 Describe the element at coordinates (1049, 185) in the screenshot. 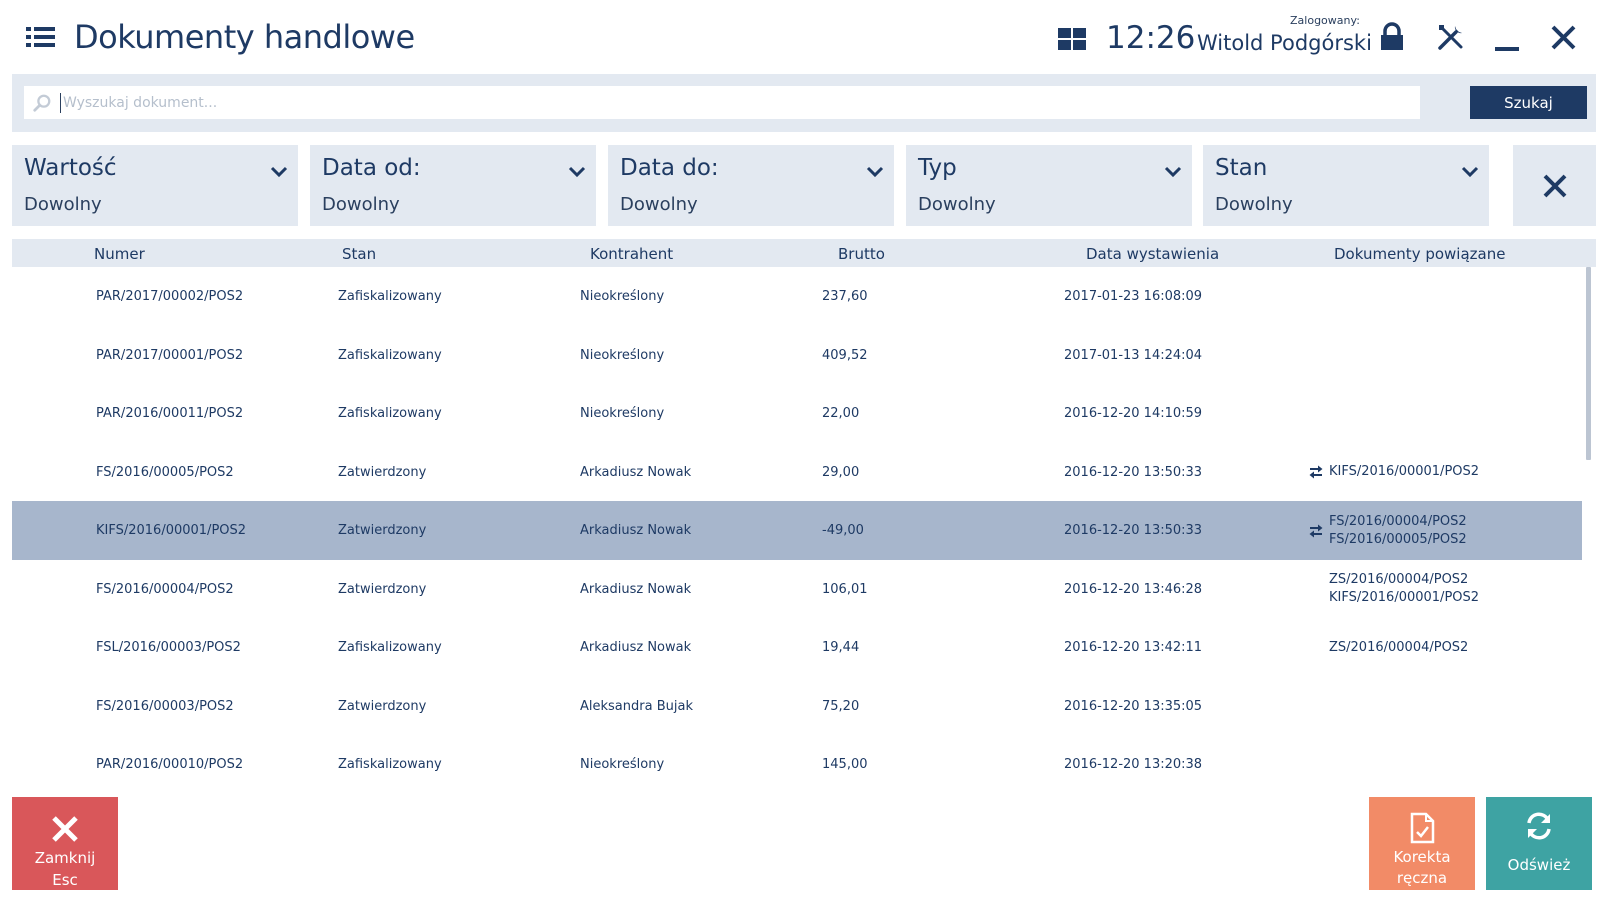

I see `filter-type: Typ Dowolny` at that location.